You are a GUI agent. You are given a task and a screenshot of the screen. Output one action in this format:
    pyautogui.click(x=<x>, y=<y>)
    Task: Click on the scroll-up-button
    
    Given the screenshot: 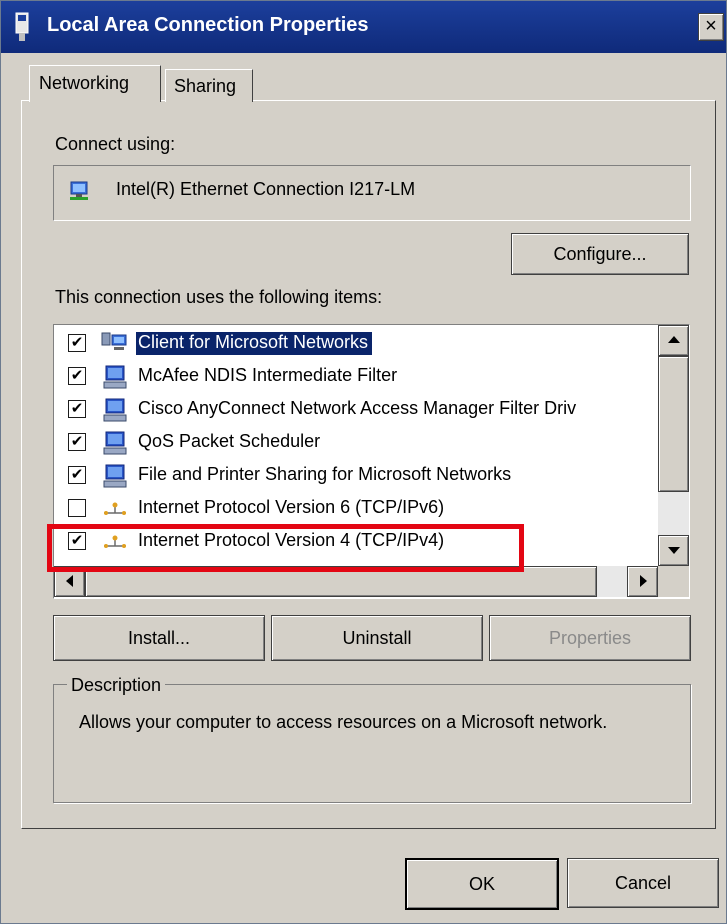 What is the action you would take?
    pyautogui.click(x=673, y=340)
    